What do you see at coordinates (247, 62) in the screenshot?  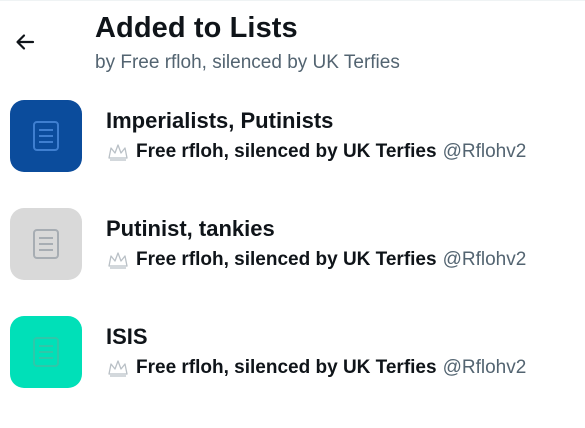 I see `page-subtitle: by Free rfloh, silenced by UK Terfies` at bounding box center [247, 62].